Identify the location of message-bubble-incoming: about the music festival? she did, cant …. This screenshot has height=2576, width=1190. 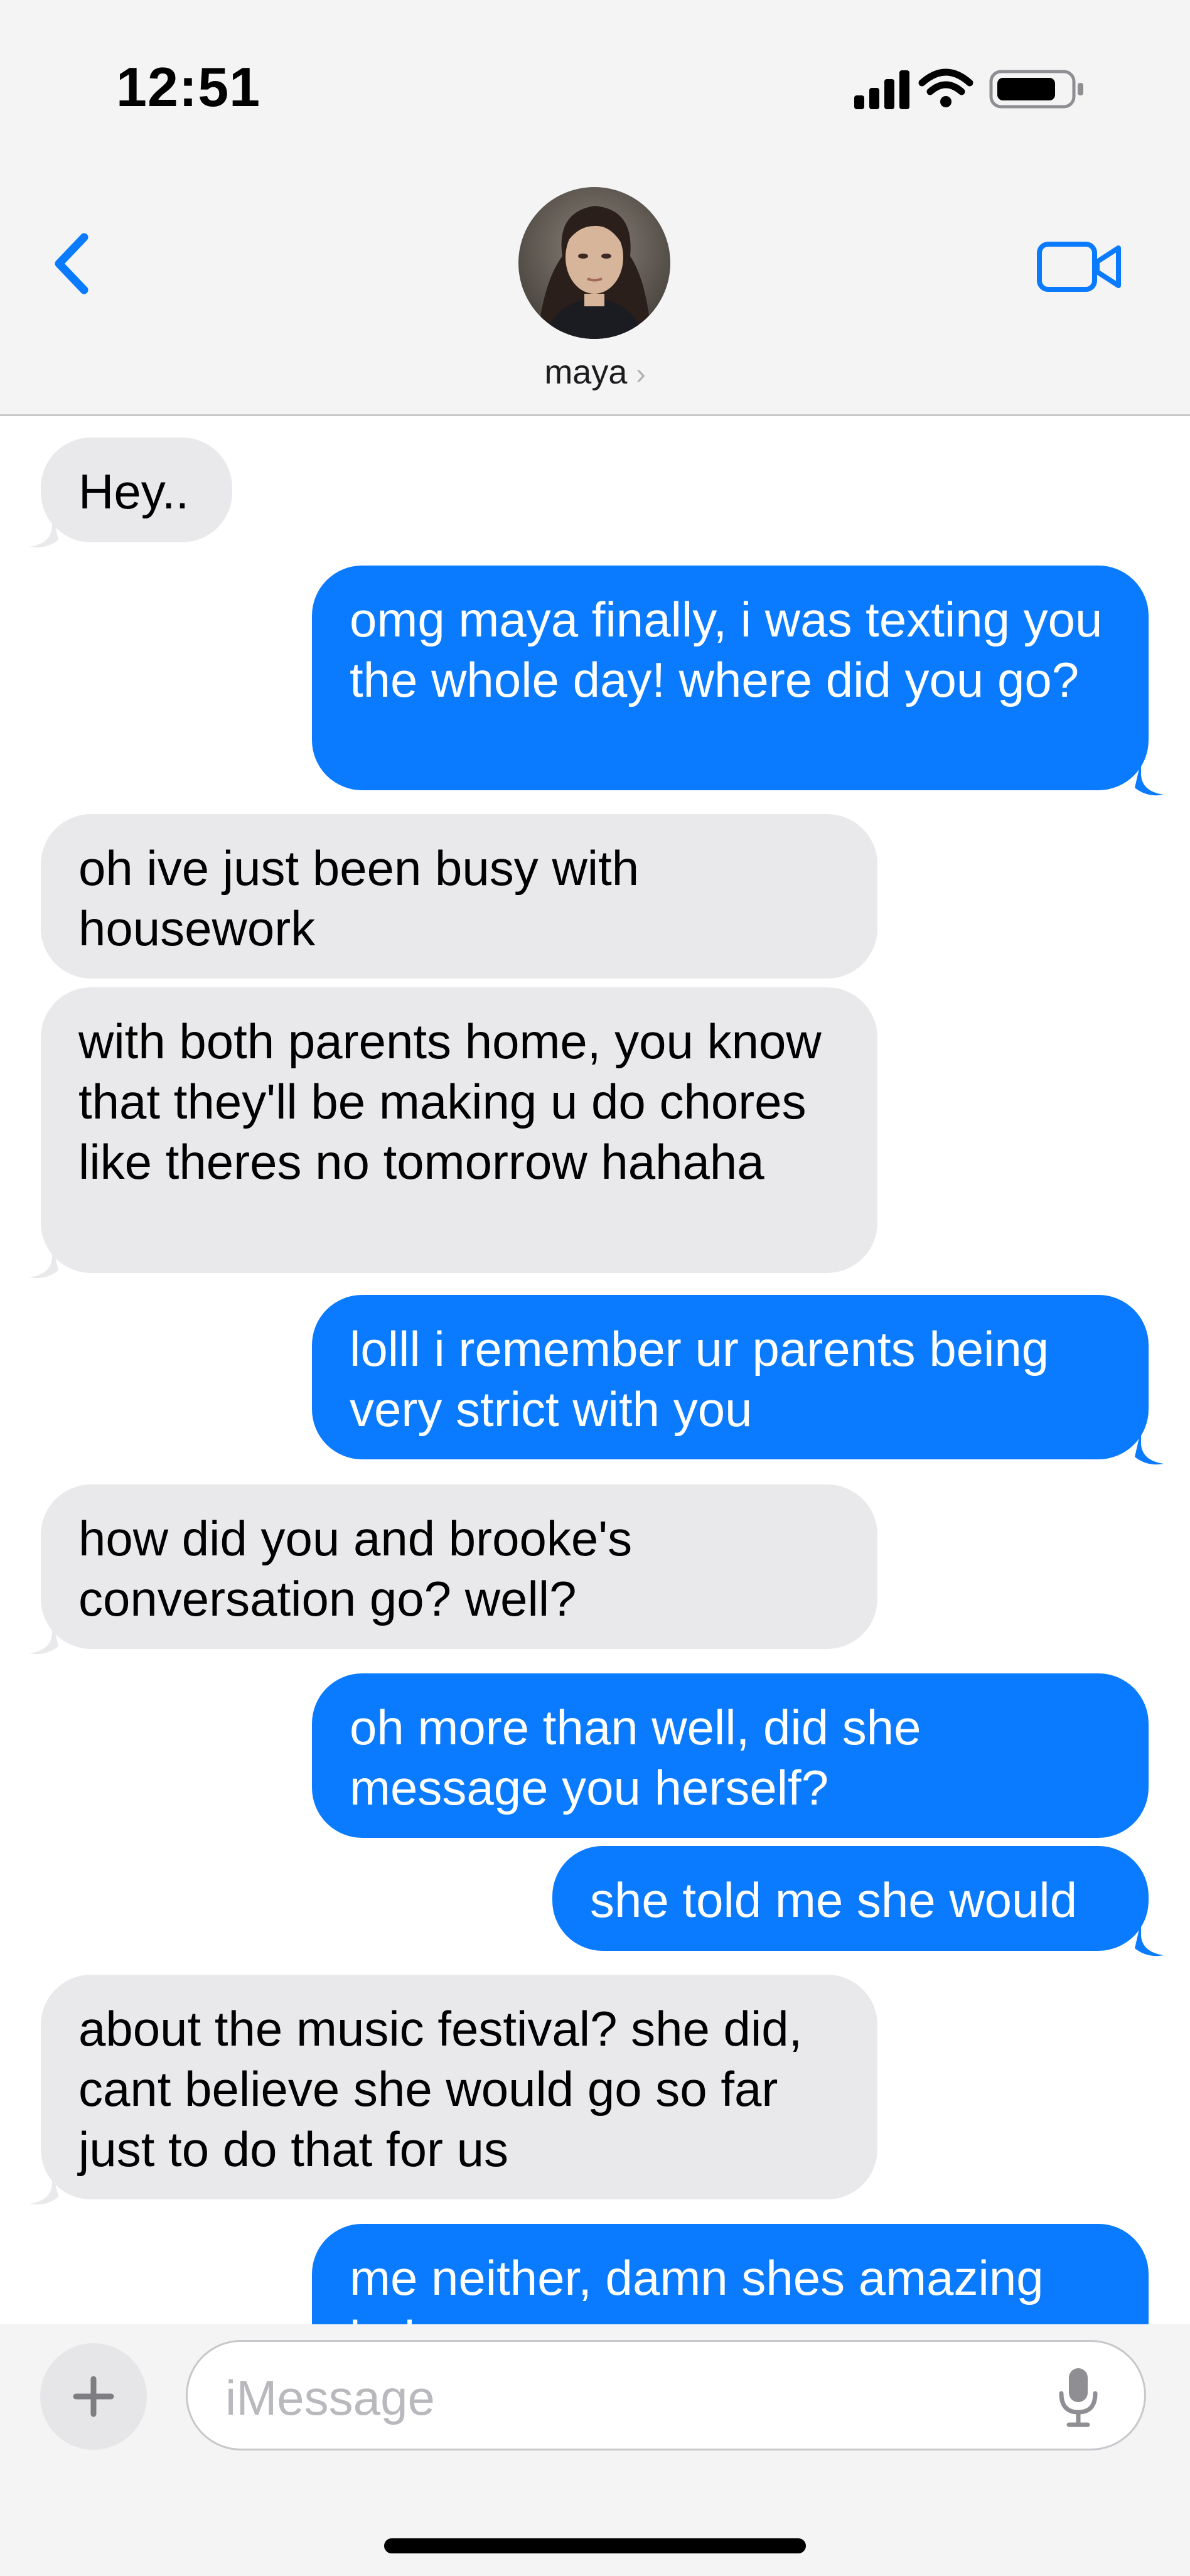
(459, 2087).